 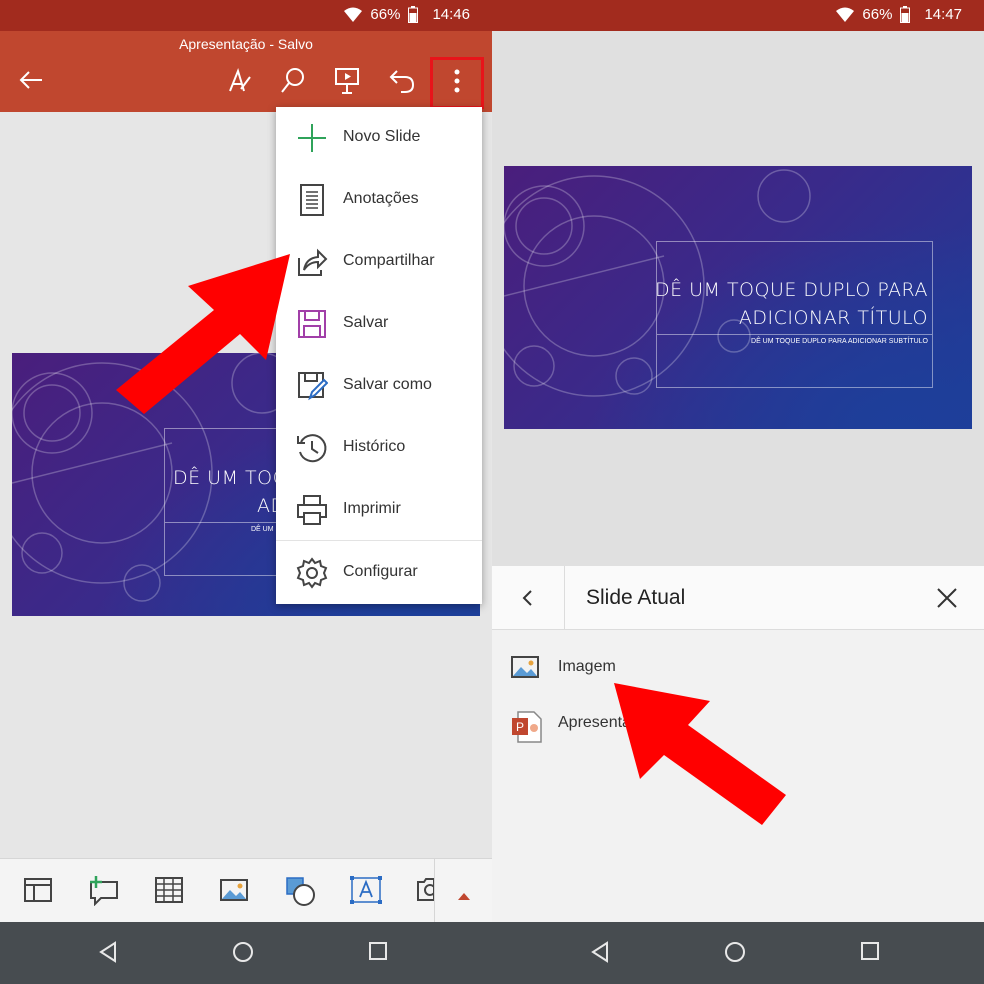 I want to click on text-box-icon, so click(x=366, y=892).